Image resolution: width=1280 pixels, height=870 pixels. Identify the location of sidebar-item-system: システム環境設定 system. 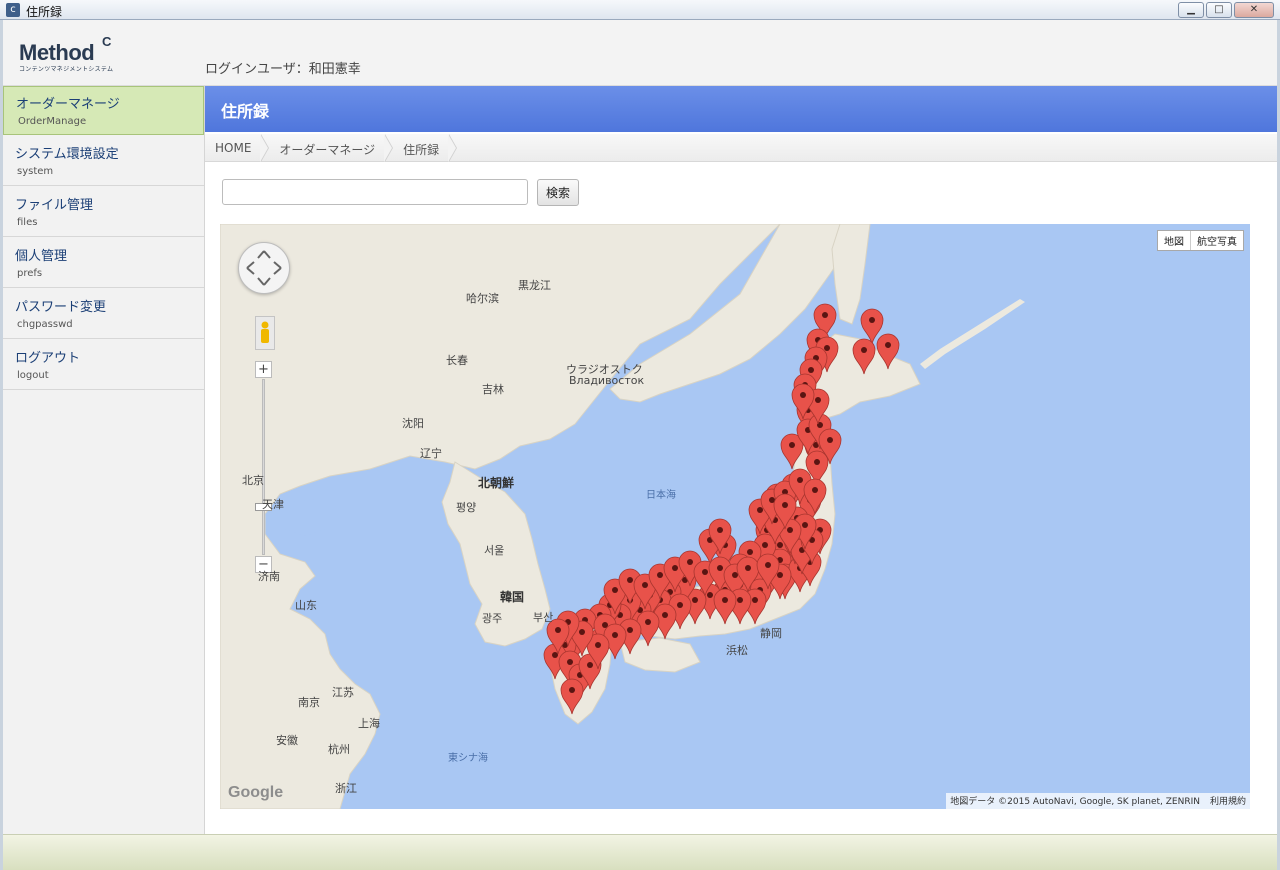
(103, 161).